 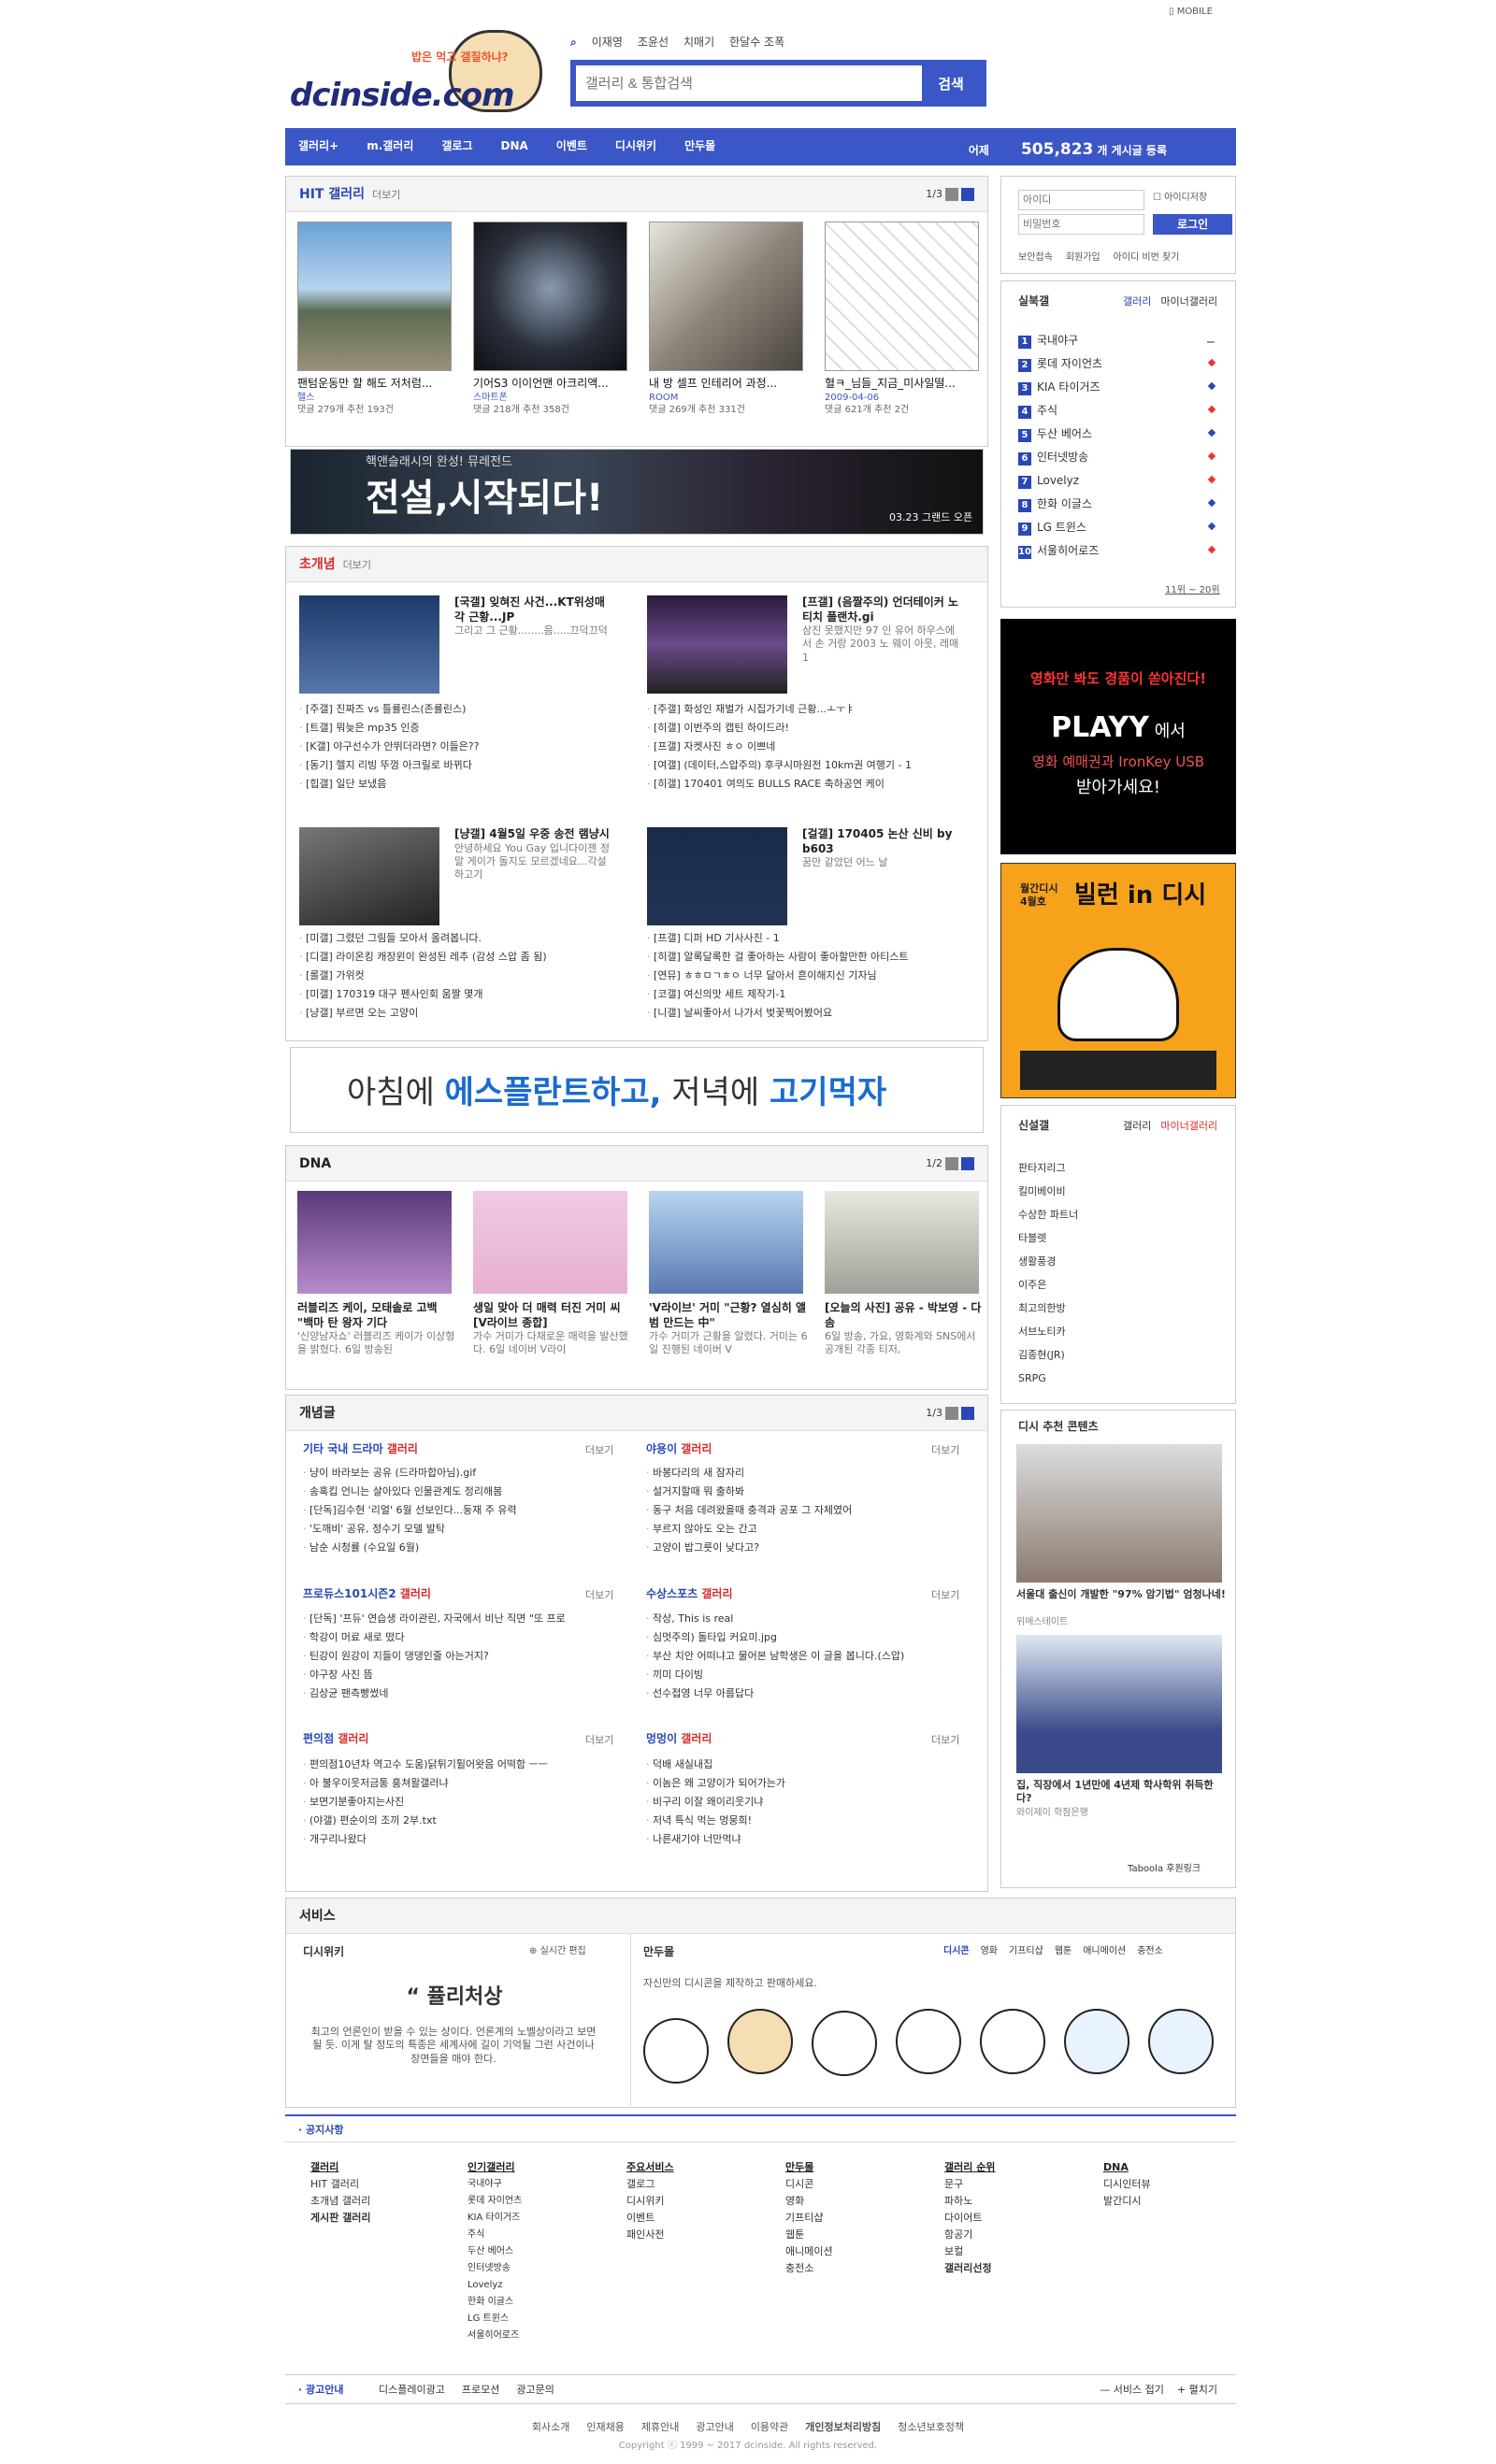 What do you see at coordinates (813, 997) in the screenshot?
I see `list-item: [코갤] 여신의맛 세트 제작기-1` at bounding box center [813, 997].